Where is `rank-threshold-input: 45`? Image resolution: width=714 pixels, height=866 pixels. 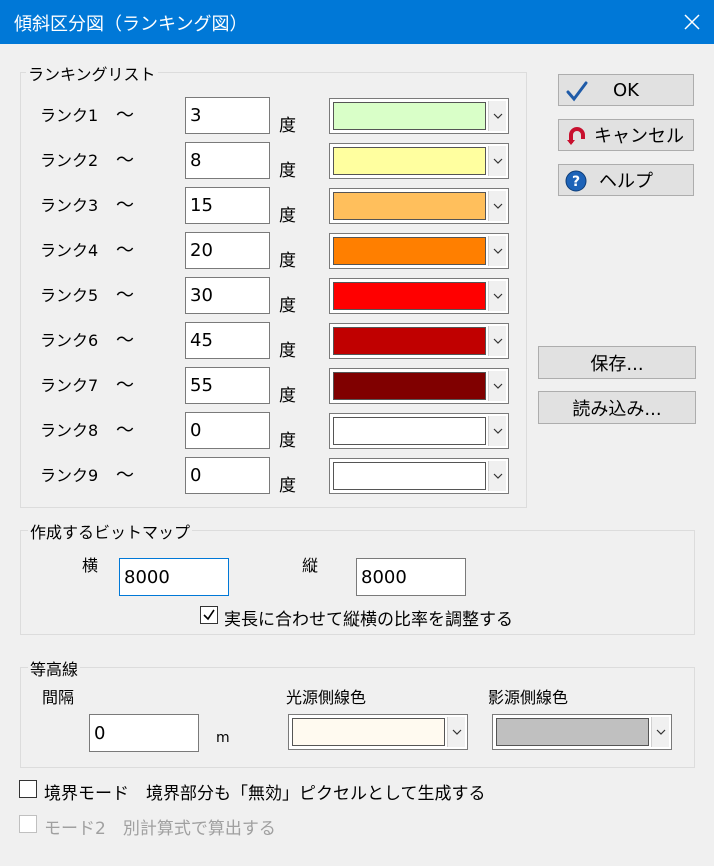
rank-threshold-input: 45 is located at coordinates (227, 340).